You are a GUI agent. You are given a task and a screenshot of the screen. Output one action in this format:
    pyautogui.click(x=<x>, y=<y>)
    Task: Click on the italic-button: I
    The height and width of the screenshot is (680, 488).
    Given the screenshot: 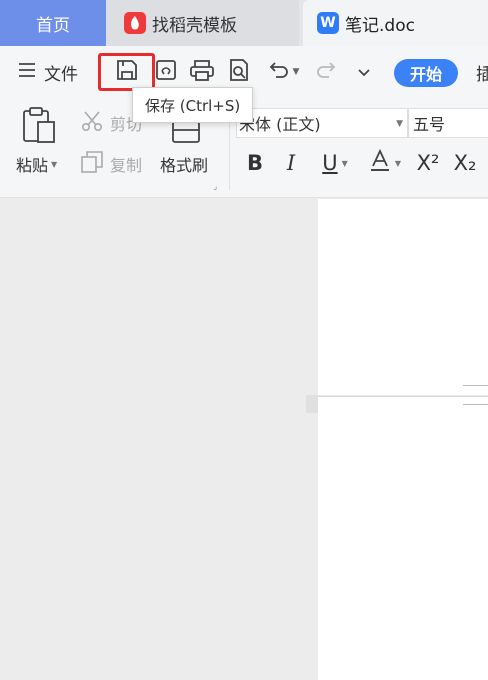 What is the action you would take?
    pyautogui.click(x=291, y=163)
    